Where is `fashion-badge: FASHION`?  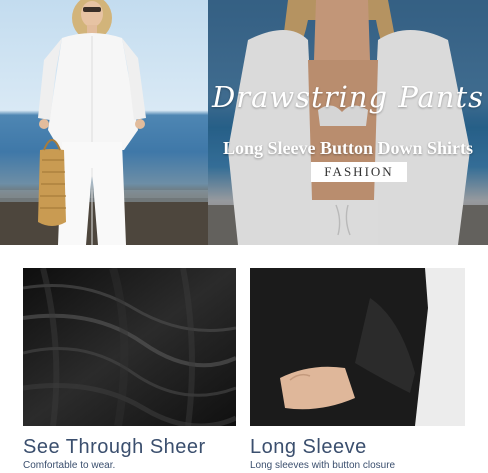
fashion-badge: FASHION is located at coordinates (359, 172).